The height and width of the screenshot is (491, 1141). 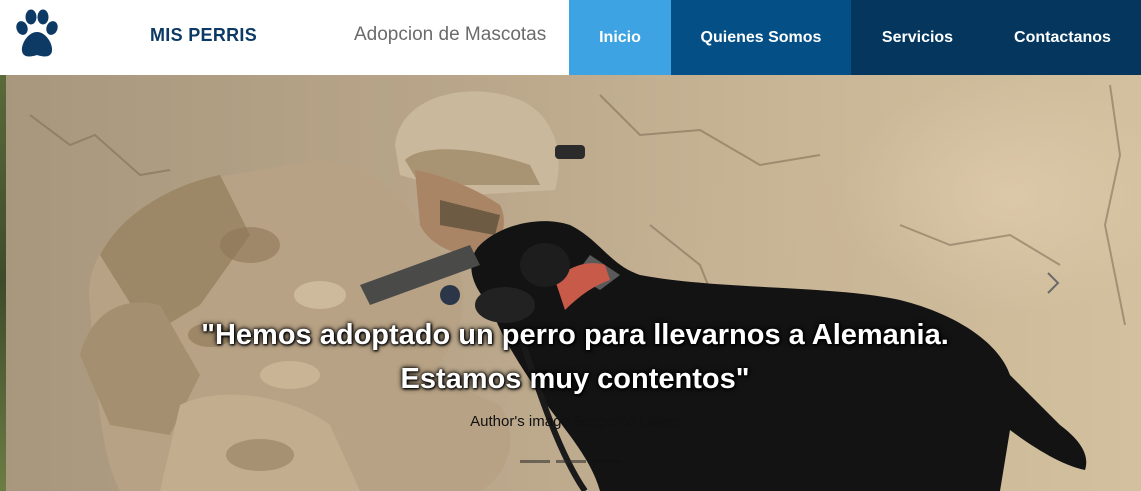 I want to click on nav-item-servicios: Servicios, so click(x=917, y=37).